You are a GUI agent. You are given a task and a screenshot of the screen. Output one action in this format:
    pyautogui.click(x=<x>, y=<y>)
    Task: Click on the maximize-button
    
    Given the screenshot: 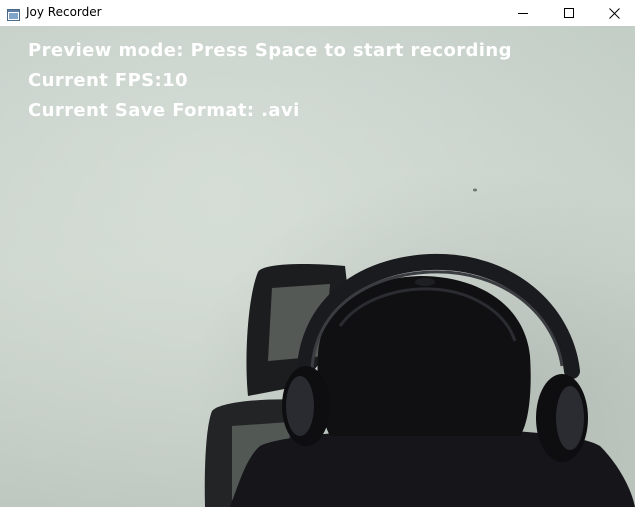 What is the action you would take?
    pyautogui.click(x=569, y=13)
    